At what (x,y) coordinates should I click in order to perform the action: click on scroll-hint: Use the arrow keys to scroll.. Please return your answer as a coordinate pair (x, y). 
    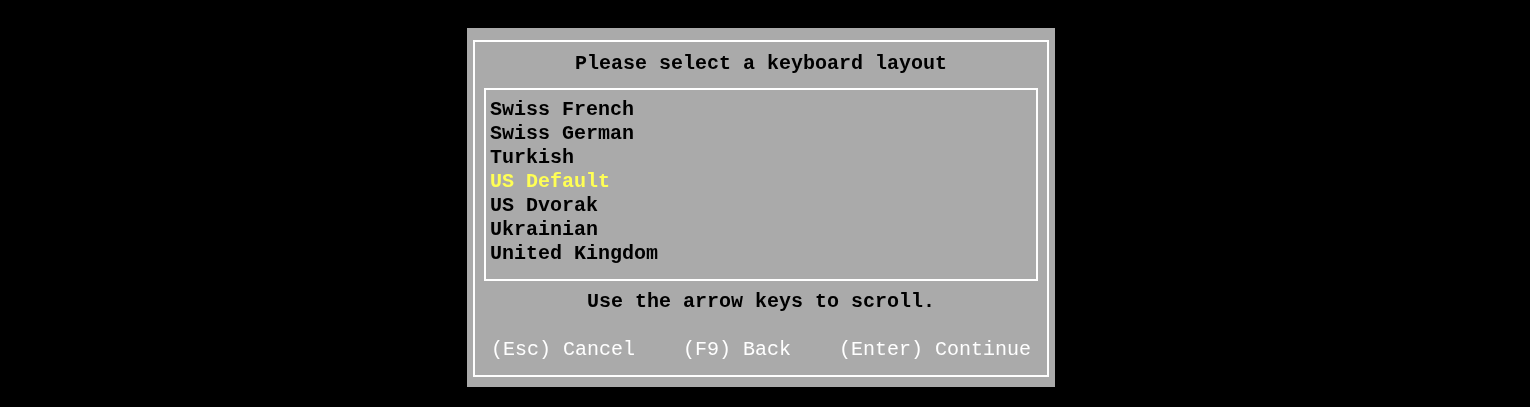
    Looking at the image, I should click on (761, 302).